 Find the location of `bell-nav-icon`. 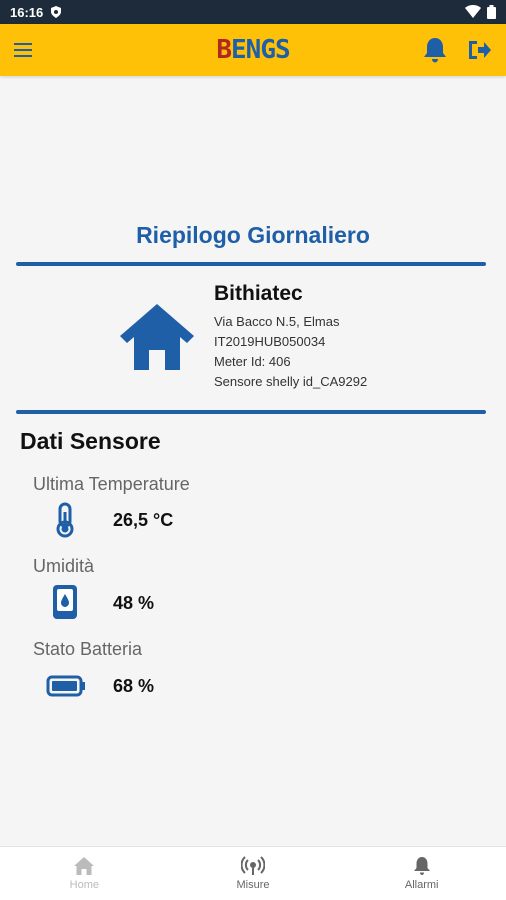

bell-nav-icon is located at coordinates (421, 866).